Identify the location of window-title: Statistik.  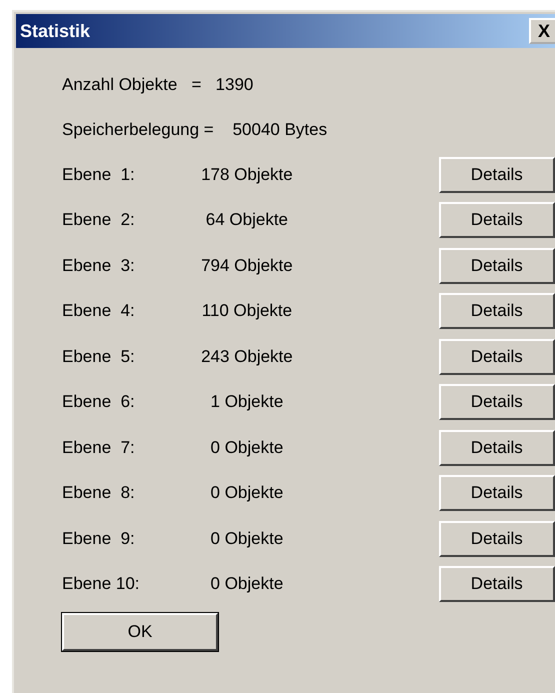
(55, 31).